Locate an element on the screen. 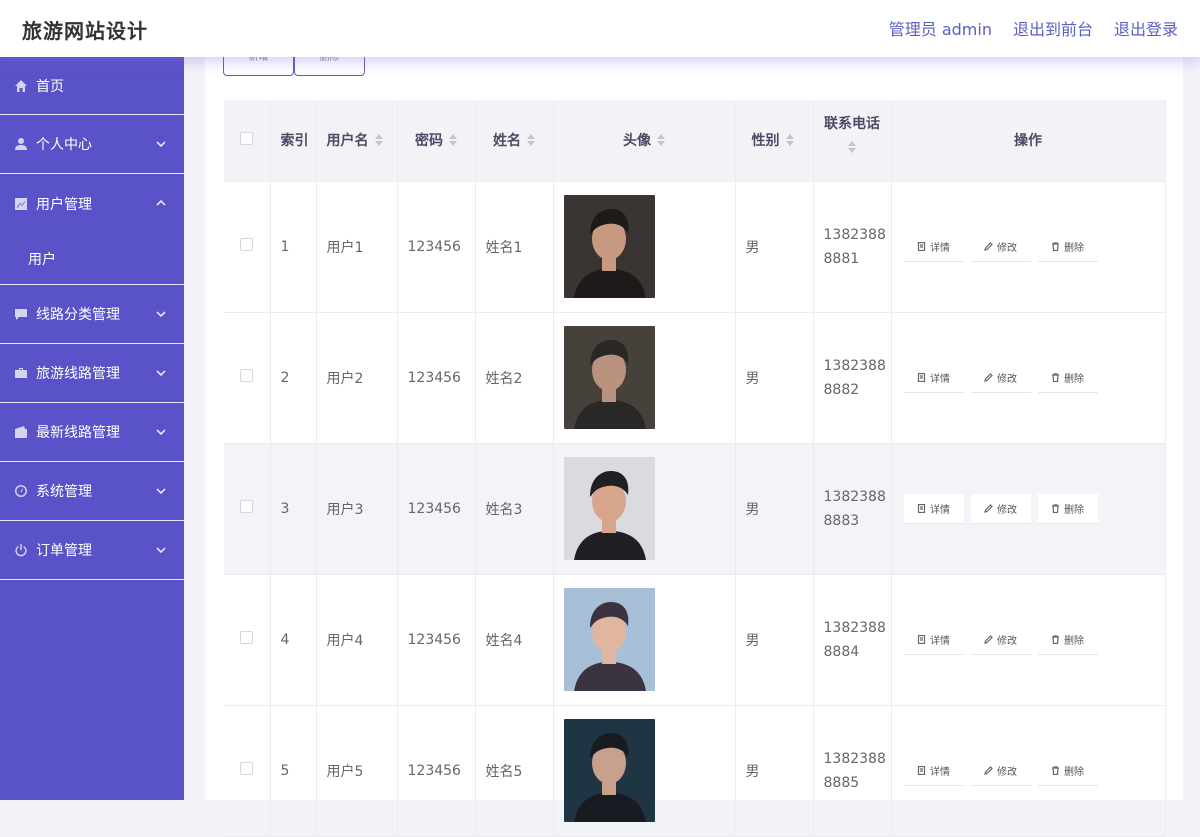  cell-password: 123456 is located at coordinates (436, 640).